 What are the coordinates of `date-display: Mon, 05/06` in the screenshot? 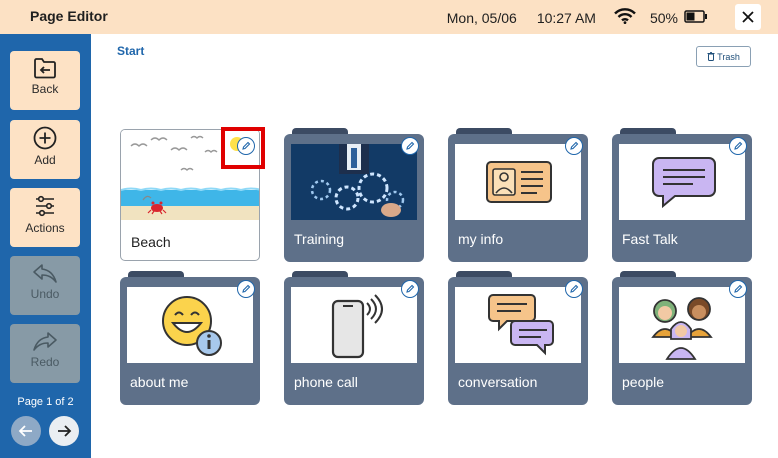 It's located at (481, 17).